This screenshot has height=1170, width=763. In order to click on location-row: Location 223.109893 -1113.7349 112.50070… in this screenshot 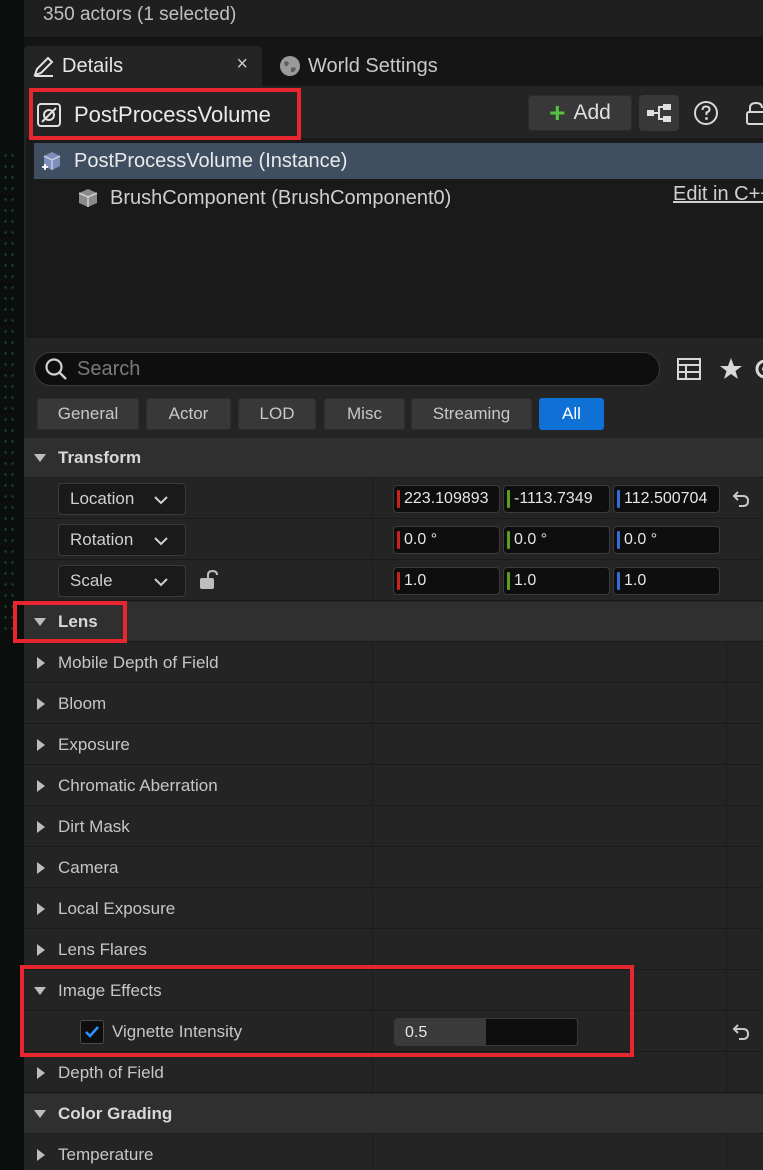, I will do `click(393, 499)`.